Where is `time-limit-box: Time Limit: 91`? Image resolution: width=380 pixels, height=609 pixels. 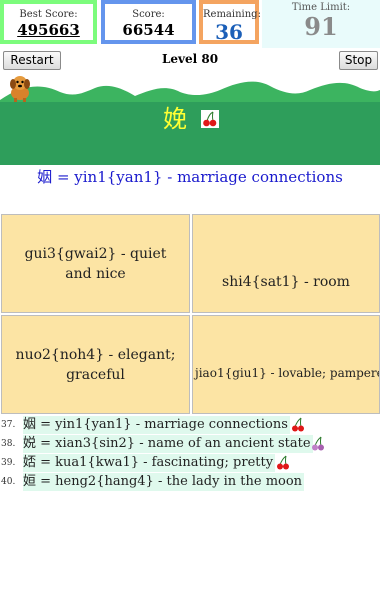
time-limit-box: Time Limit: 91 is located at coordinates (321, 24).